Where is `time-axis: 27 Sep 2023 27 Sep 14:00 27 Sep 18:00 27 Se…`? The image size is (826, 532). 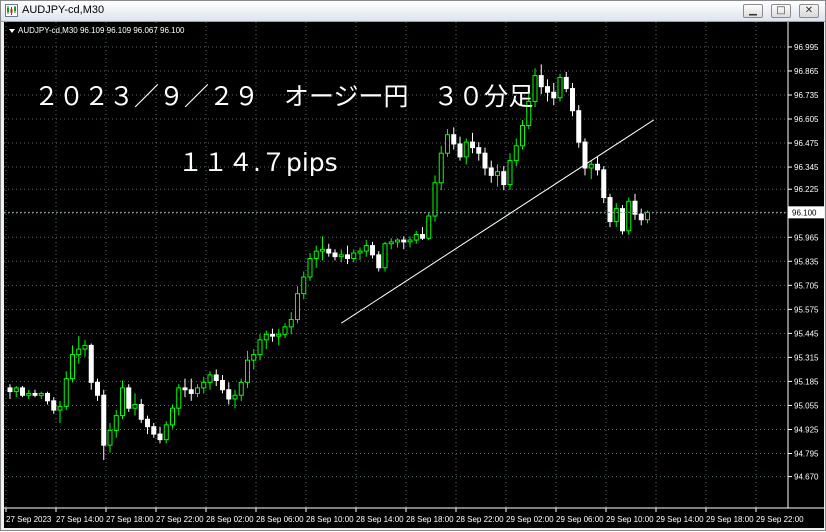 time-axis: 27 Sep 2023 27 Sep 14:00 27 Sep 18:00 27 Se… is located at coordinates (404, 516).